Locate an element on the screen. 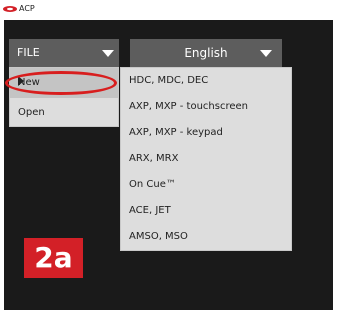  submenu-item-label: On Cue™ is located at coordinates (152, 184).